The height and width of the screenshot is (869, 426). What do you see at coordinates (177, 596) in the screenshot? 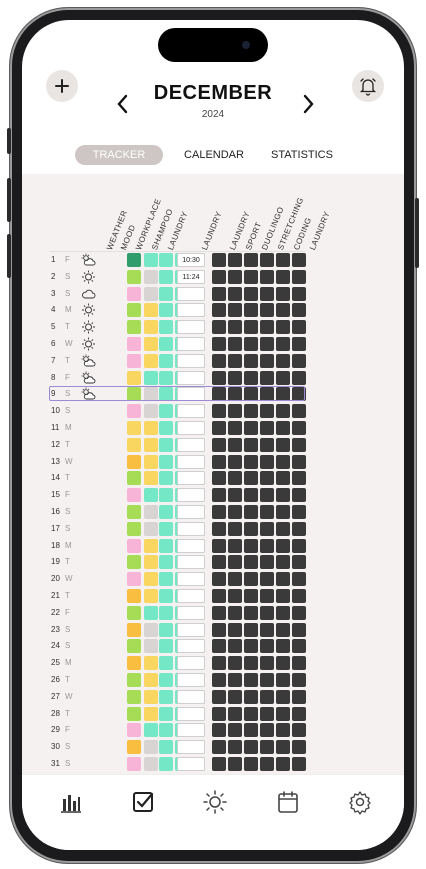
I see `table-row: 21 T` at bounding box center [177, 596].